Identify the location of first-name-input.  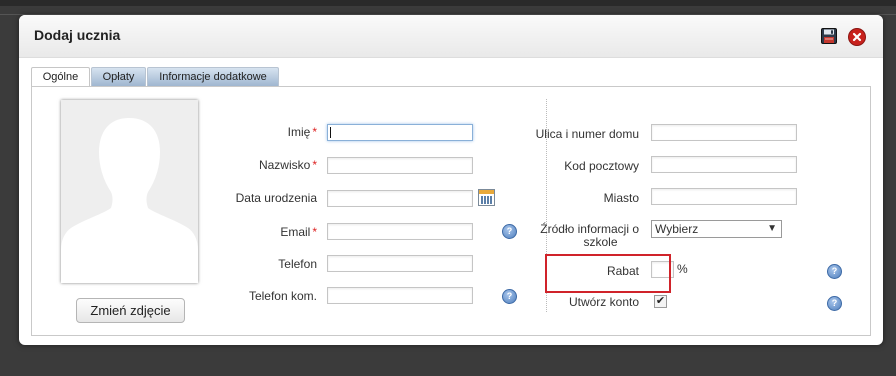
(400, 132).